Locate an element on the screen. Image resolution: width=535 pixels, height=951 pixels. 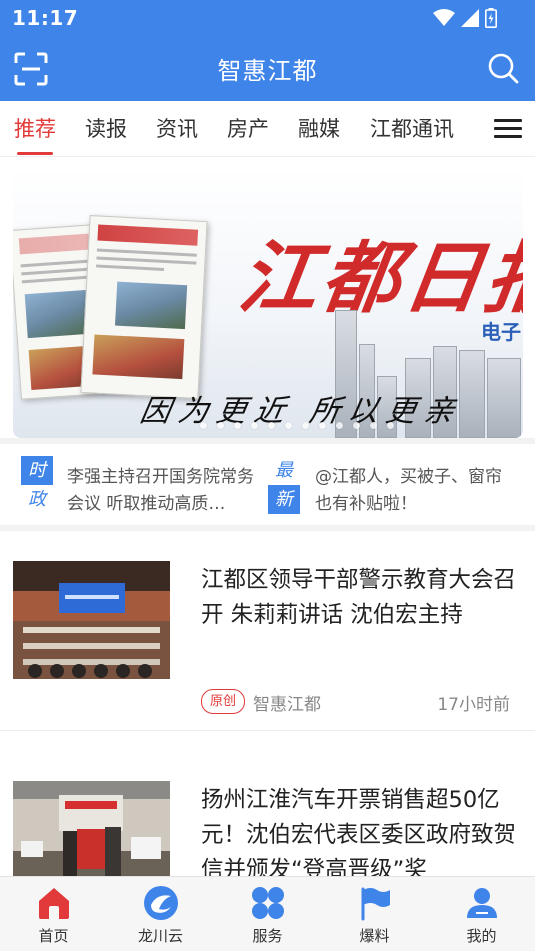
nav-longchuan-cloud: 龙川云 is located at coordinates (160, 914).